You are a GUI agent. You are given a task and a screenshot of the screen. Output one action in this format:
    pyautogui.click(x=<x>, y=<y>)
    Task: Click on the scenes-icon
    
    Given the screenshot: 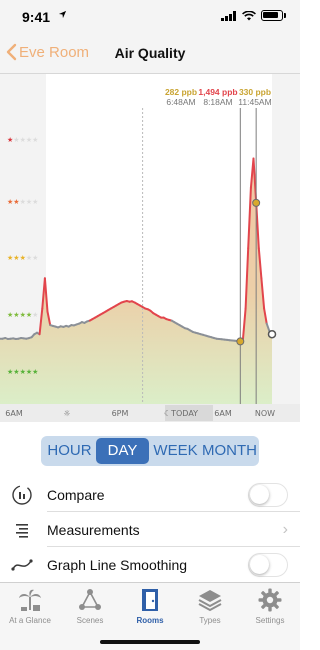 What is the action you would take?
    pyautogui.click(x=90, y=600)
    